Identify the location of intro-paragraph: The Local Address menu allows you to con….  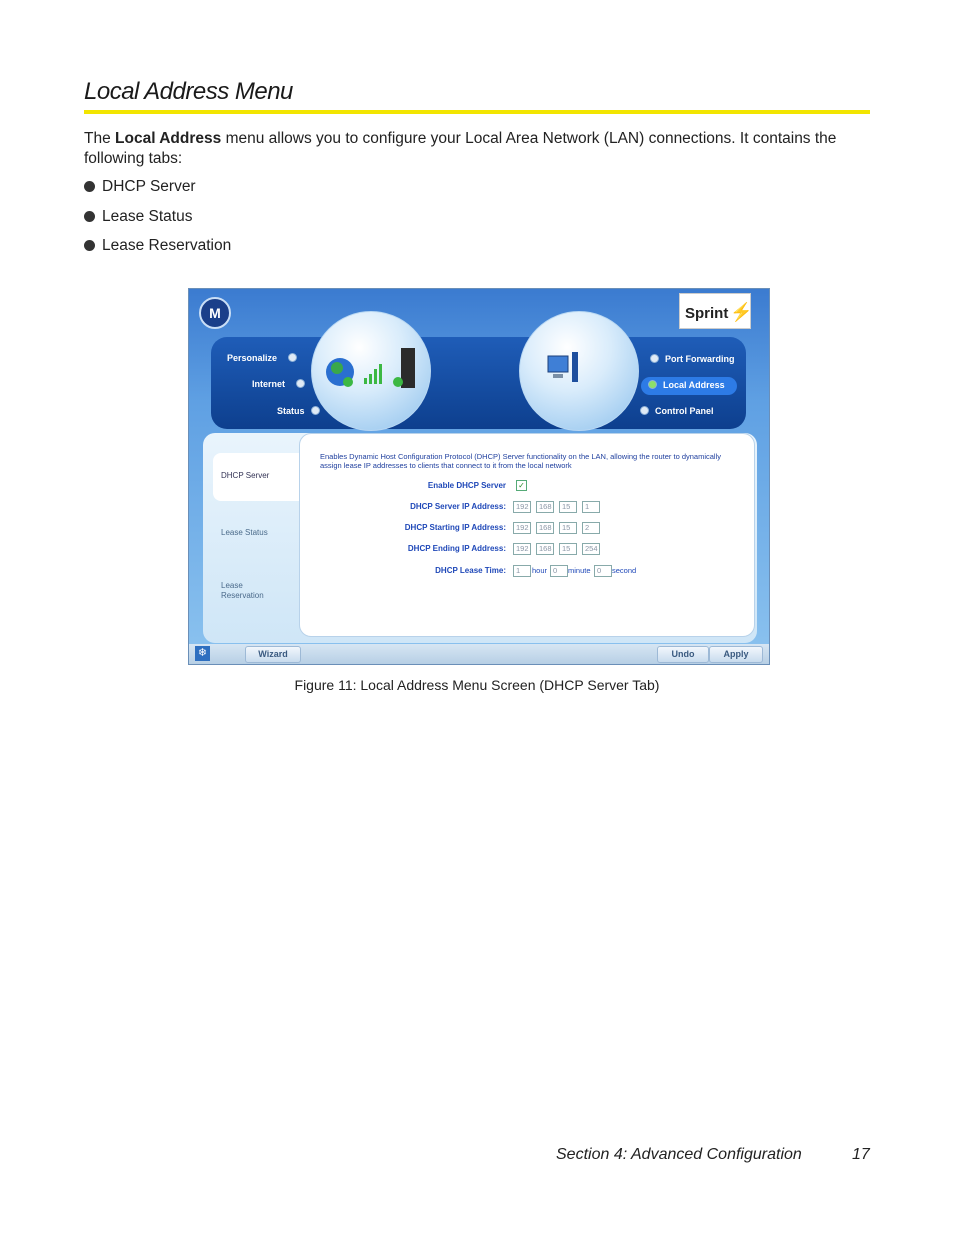
(460, 148).